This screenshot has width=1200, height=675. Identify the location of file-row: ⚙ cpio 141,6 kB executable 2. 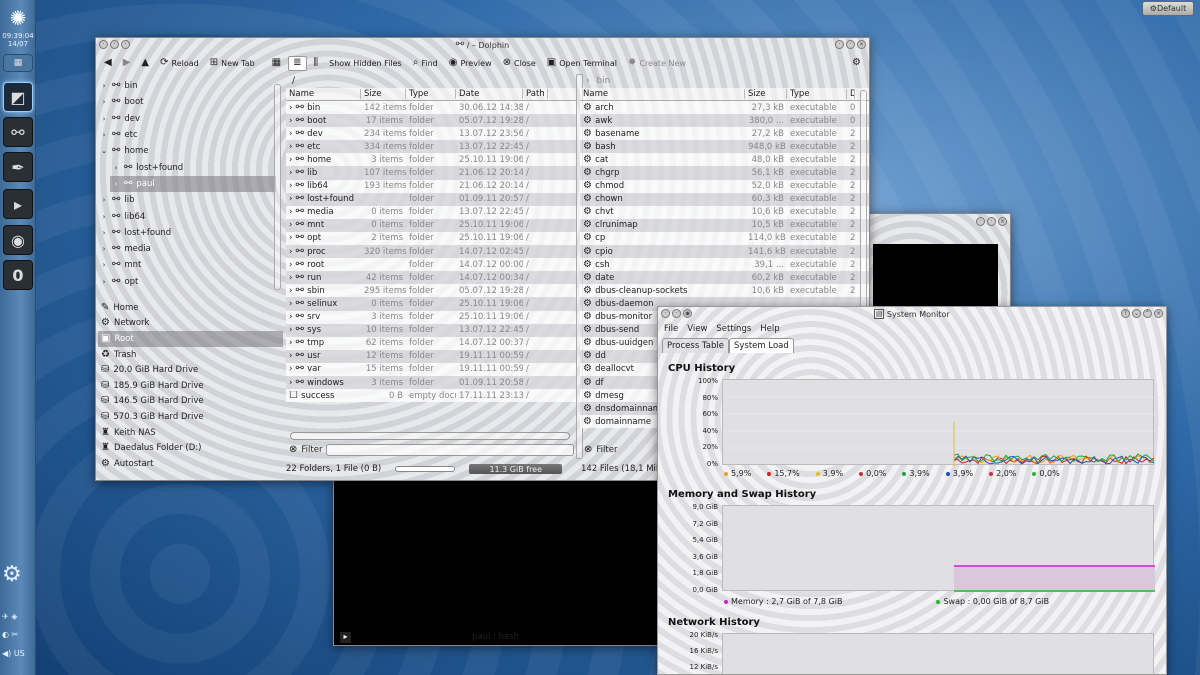
(724, 252).